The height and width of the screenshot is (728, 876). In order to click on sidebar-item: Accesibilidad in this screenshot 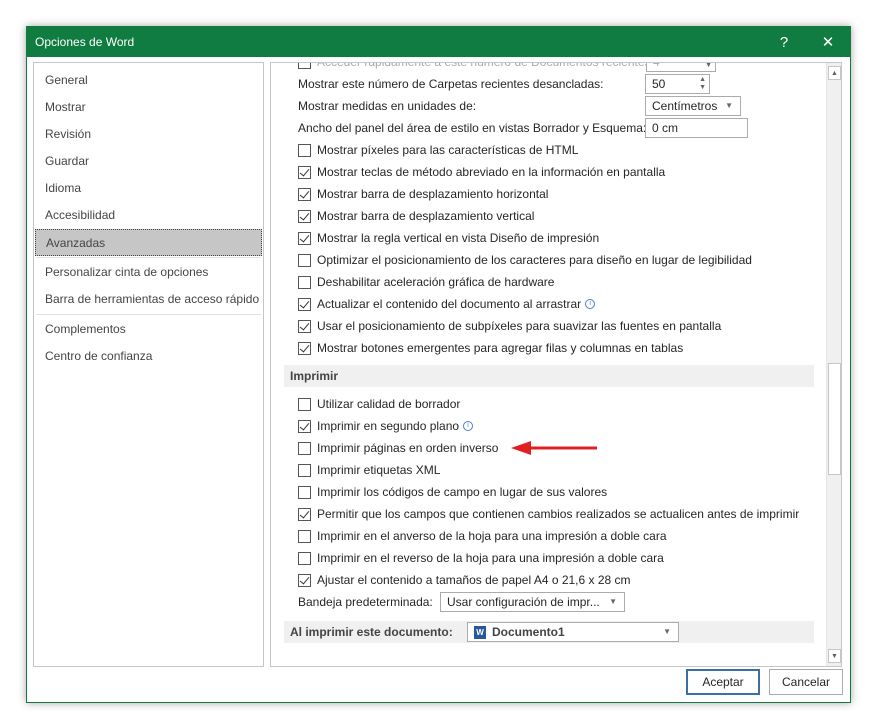, I will do `click(148, 215)`.